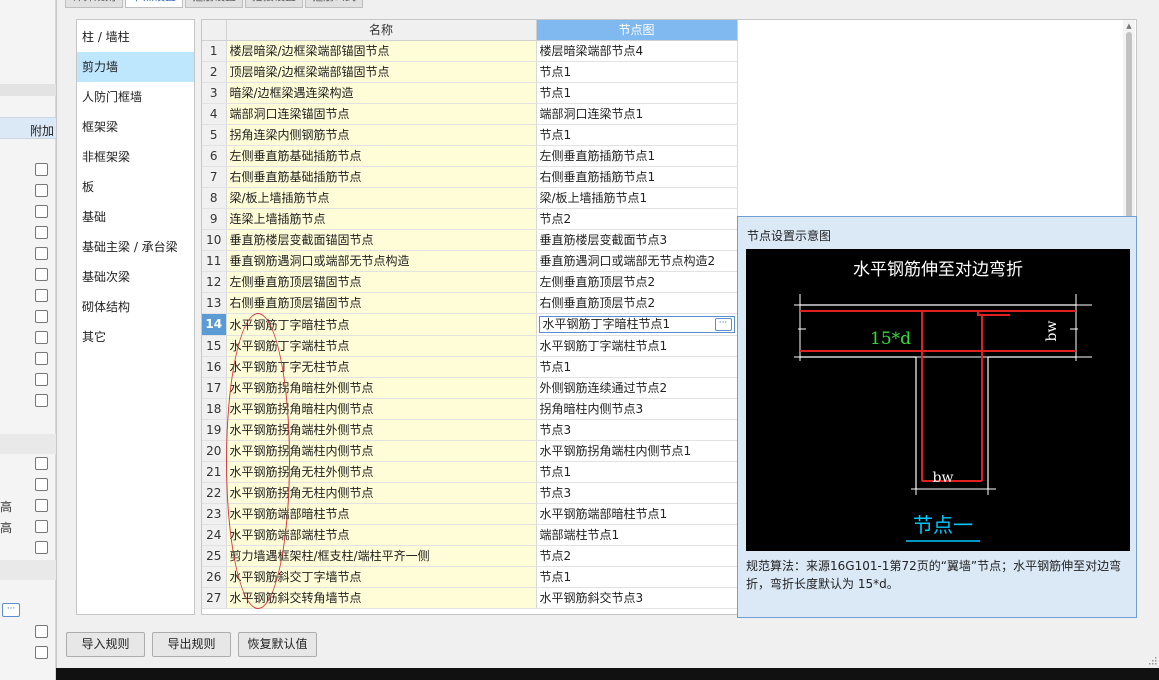 The width and height of the screenshot is (1159, 680). What do you see at coordinates (135, 307) in the screenshot?
I see `category-masonry: 砌体结构` at bounding box center [135, 307].